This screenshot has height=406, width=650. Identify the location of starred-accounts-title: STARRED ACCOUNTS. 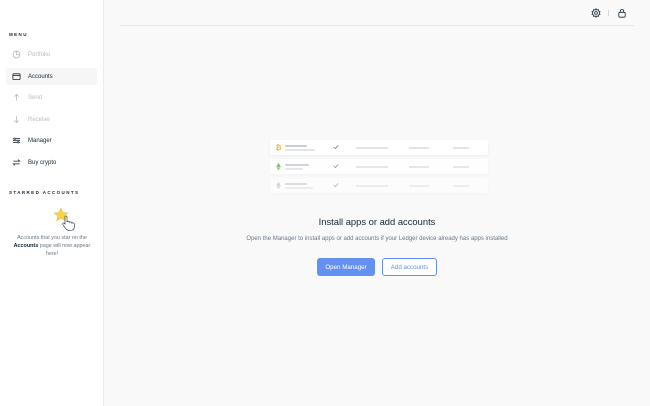
(44, 192).